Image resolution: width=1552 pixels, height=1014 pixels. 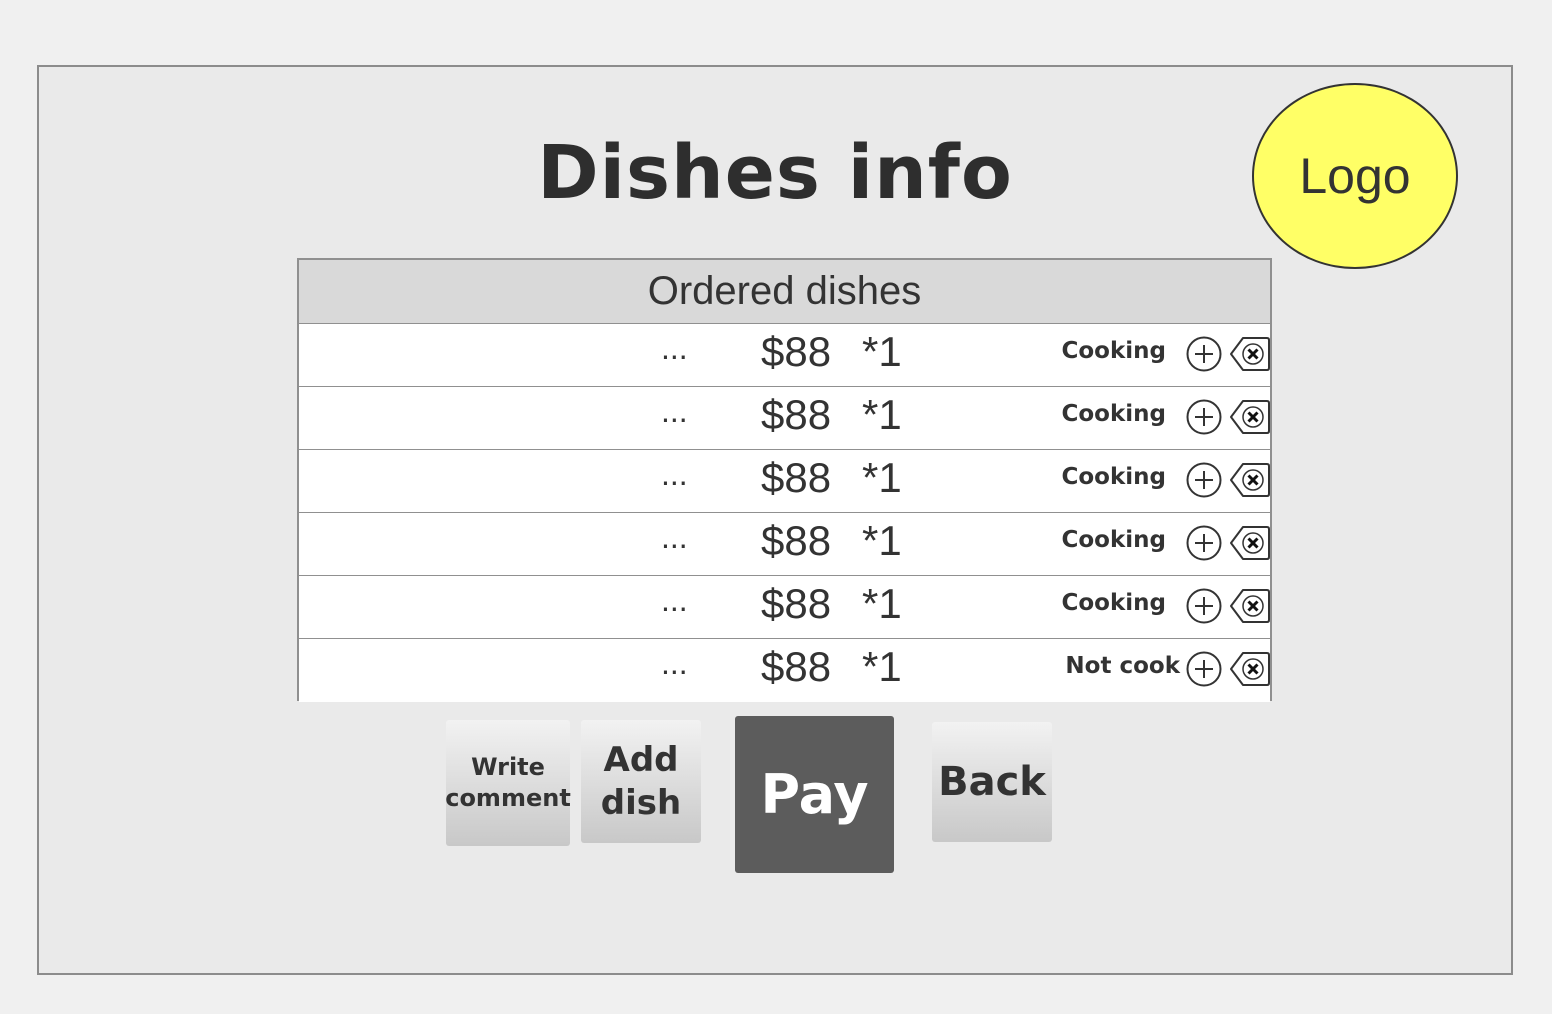 I want to click on write-comment-button: Write comment, so click(x=508, y=783).